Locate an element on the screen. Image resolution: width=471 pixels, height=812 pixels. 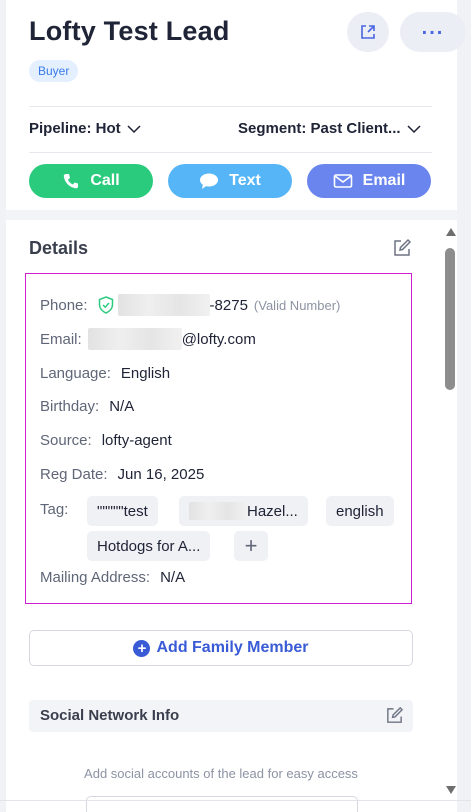
phone-status: (Valid Number) is located at coordinates (297, 305).